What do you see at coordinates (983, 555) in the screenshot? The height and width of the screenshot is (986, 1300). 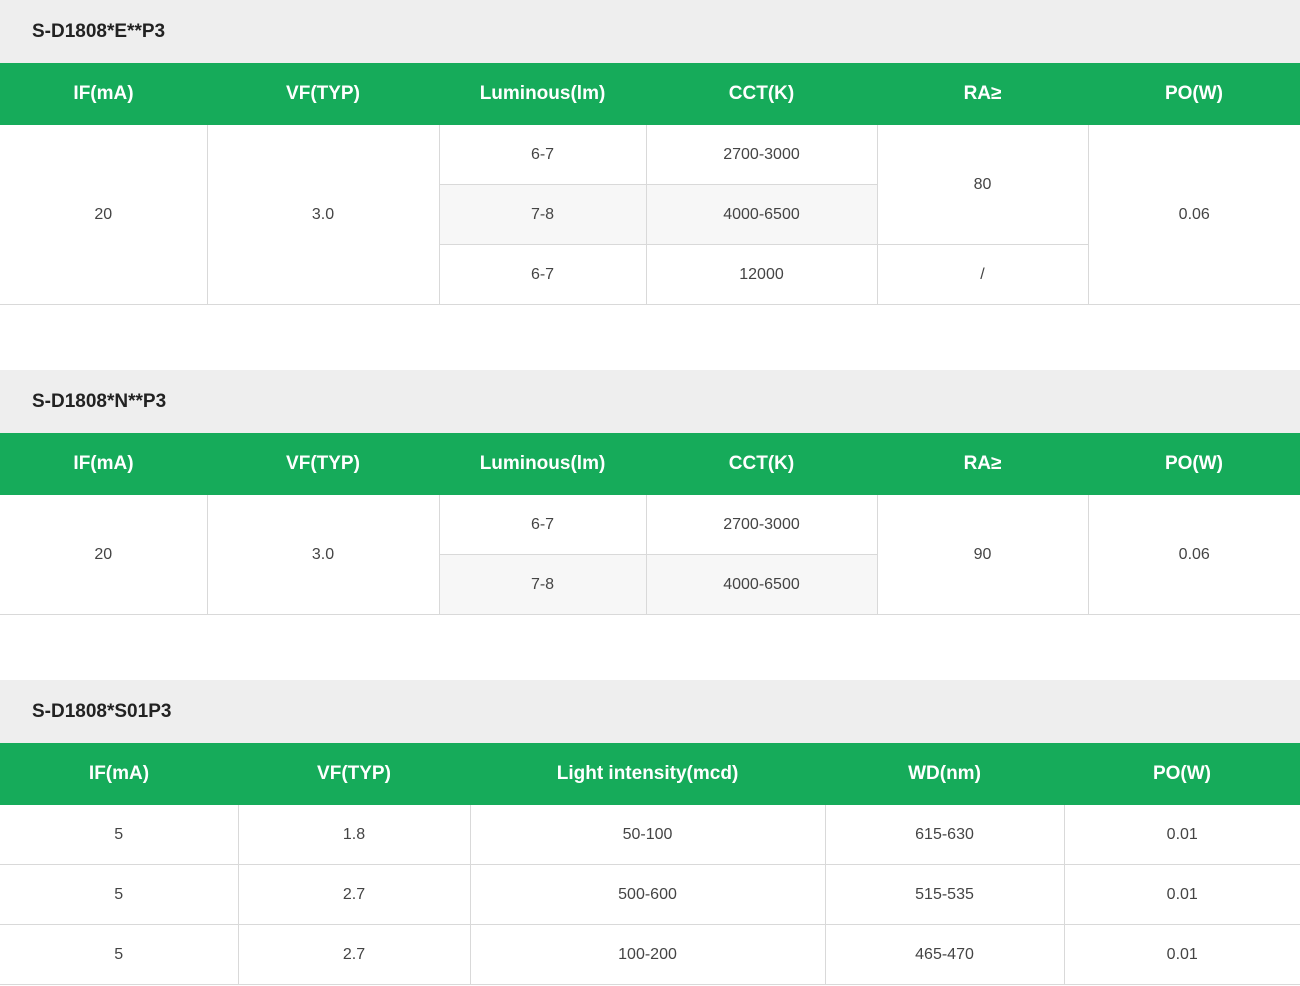 I see `cell-ra: 90` at bounding box center [983, 555].